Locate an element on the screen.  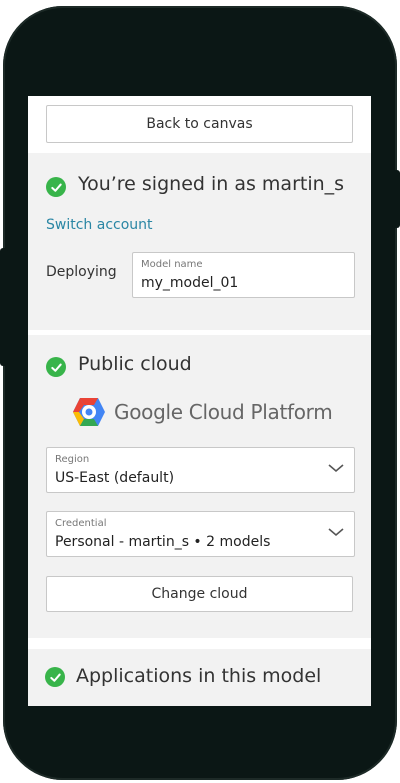
applications-section: Applications in this model is located at coordinates (199, 677).